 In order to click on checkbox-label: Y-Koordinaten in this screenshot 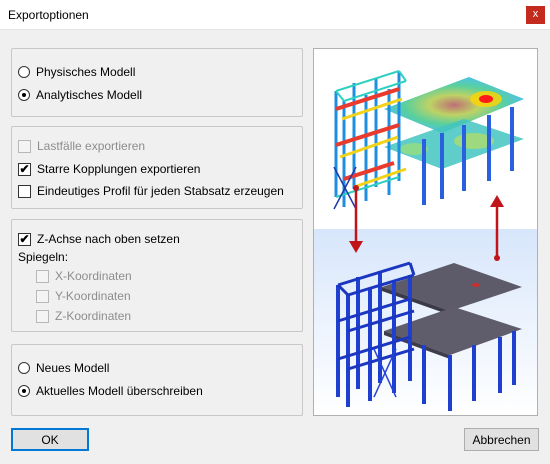, I will do `click(93, 296)`.